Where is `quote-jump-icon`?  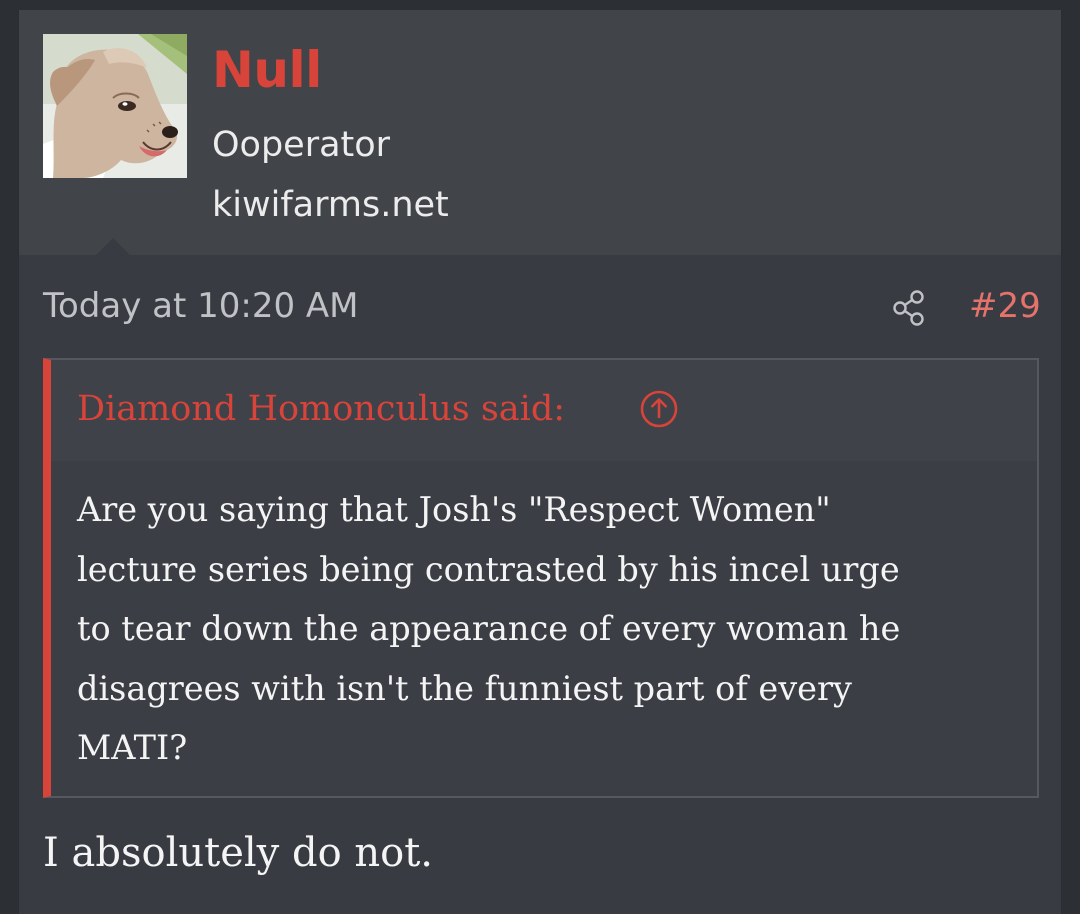
quote-jump-icon is located at coordinates (659, 409).